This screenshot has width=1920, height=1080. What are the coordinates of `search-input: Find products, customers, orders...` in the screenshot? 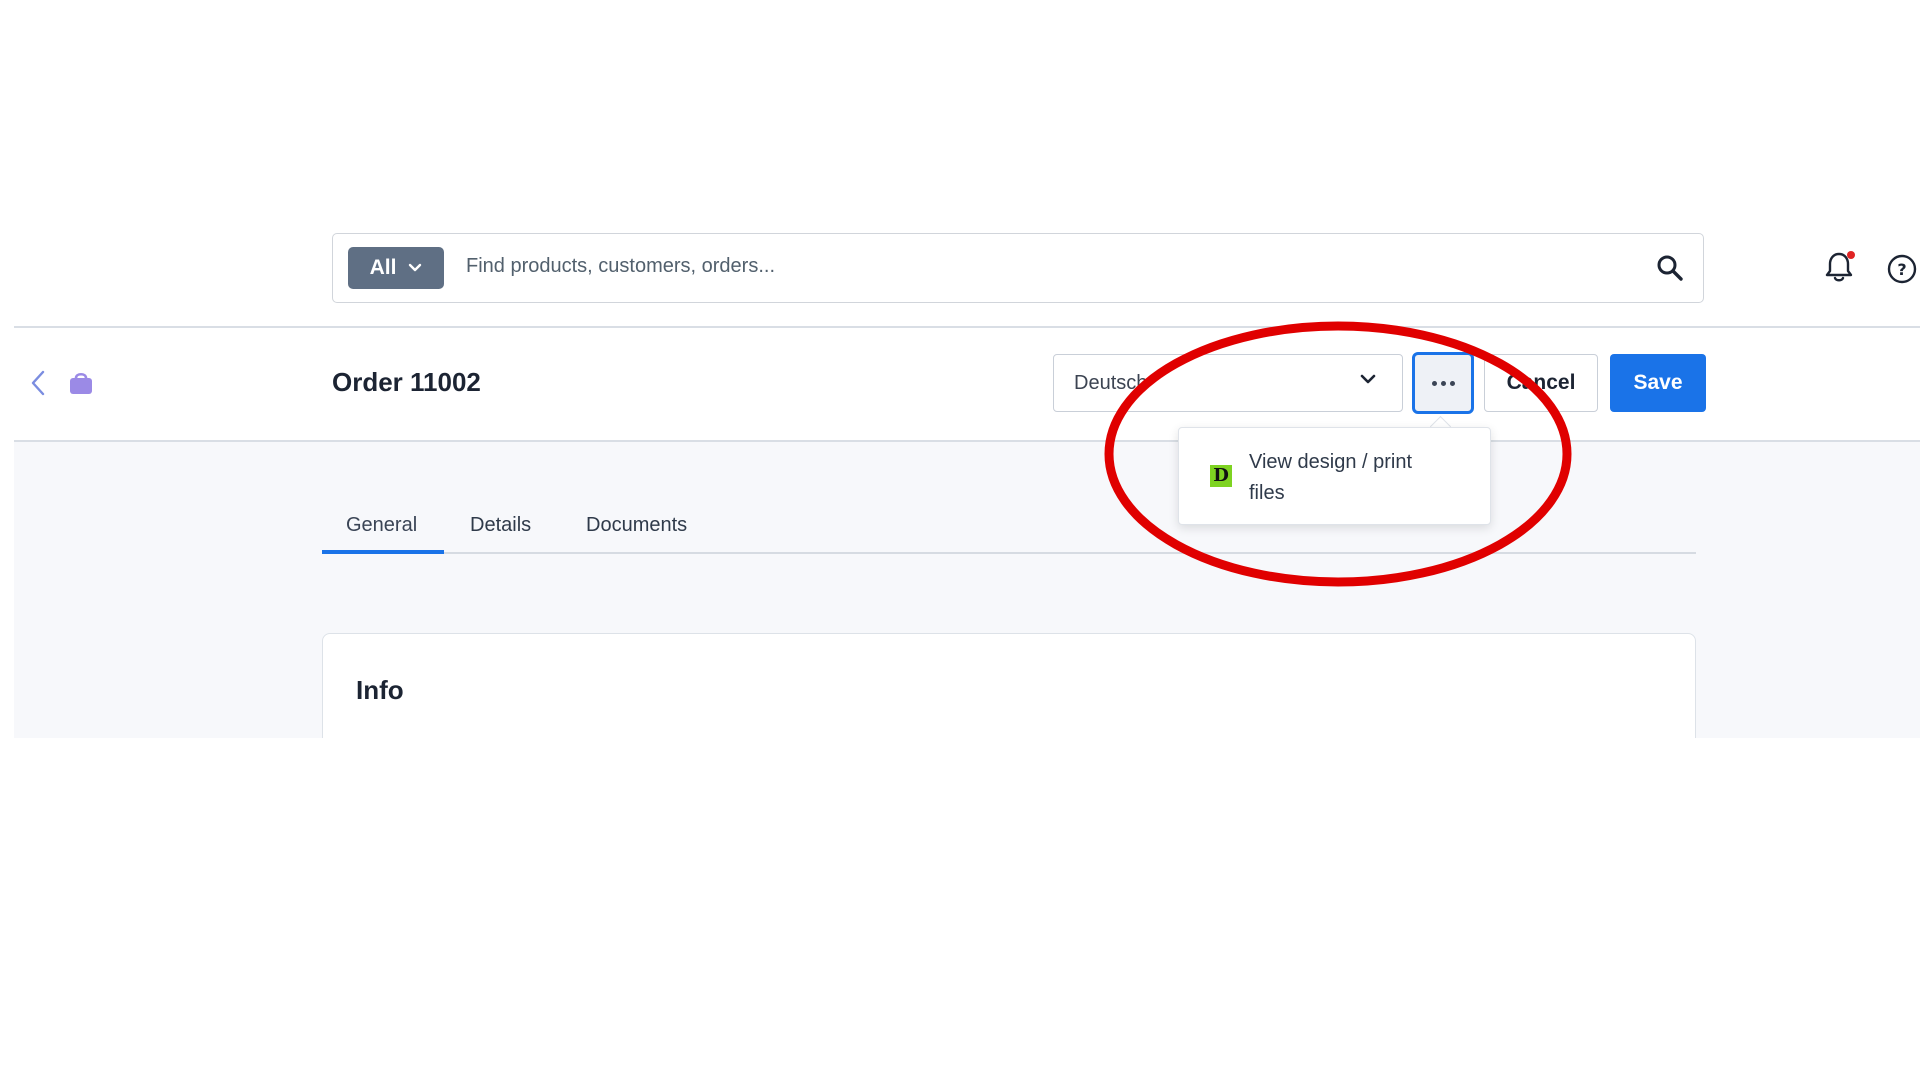 It's located at (620, 266).